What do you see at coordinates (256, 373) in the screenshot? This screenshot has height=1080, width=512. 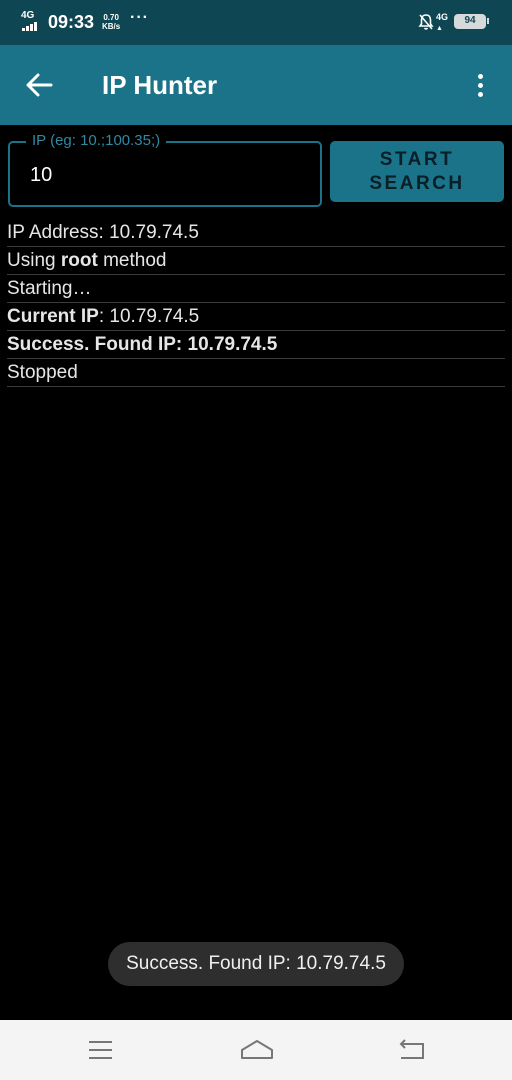 I see `log-line-stopped: Stopped` at bounding box center [256, 373].